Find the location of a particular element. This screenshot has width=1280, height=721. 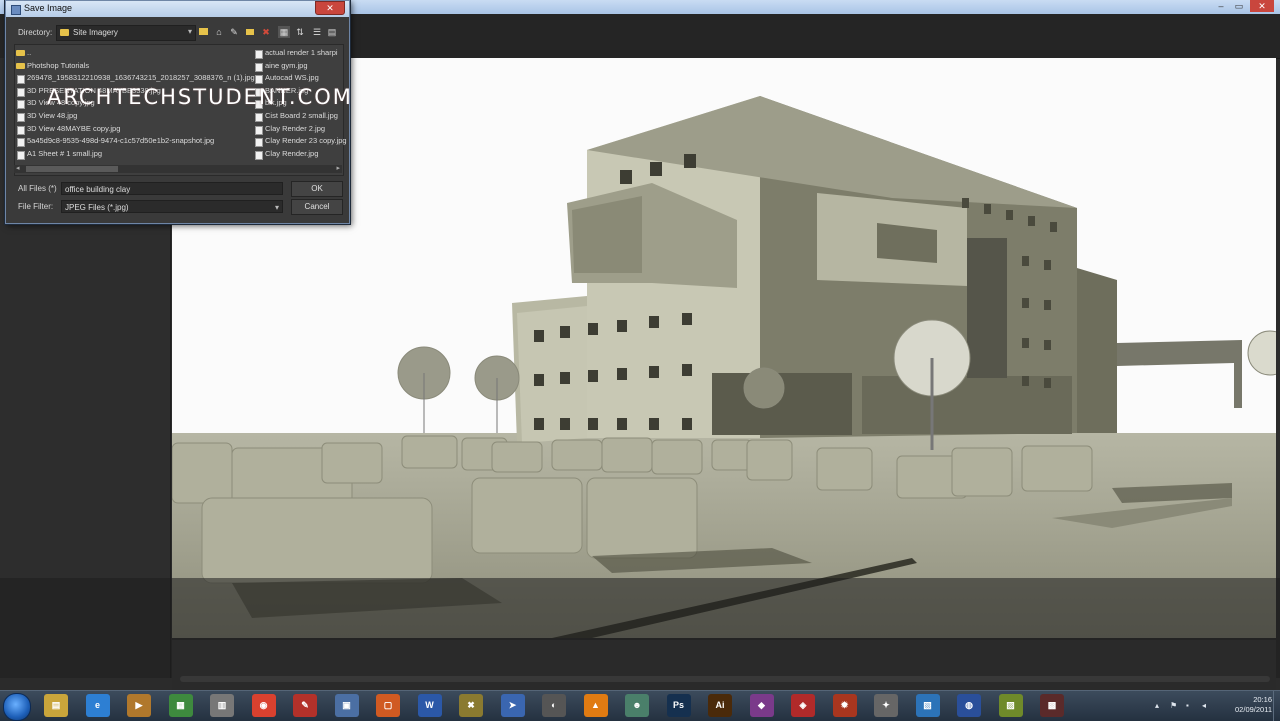

file-name: Clay Render.jpg is located at coordinates (292, 153).